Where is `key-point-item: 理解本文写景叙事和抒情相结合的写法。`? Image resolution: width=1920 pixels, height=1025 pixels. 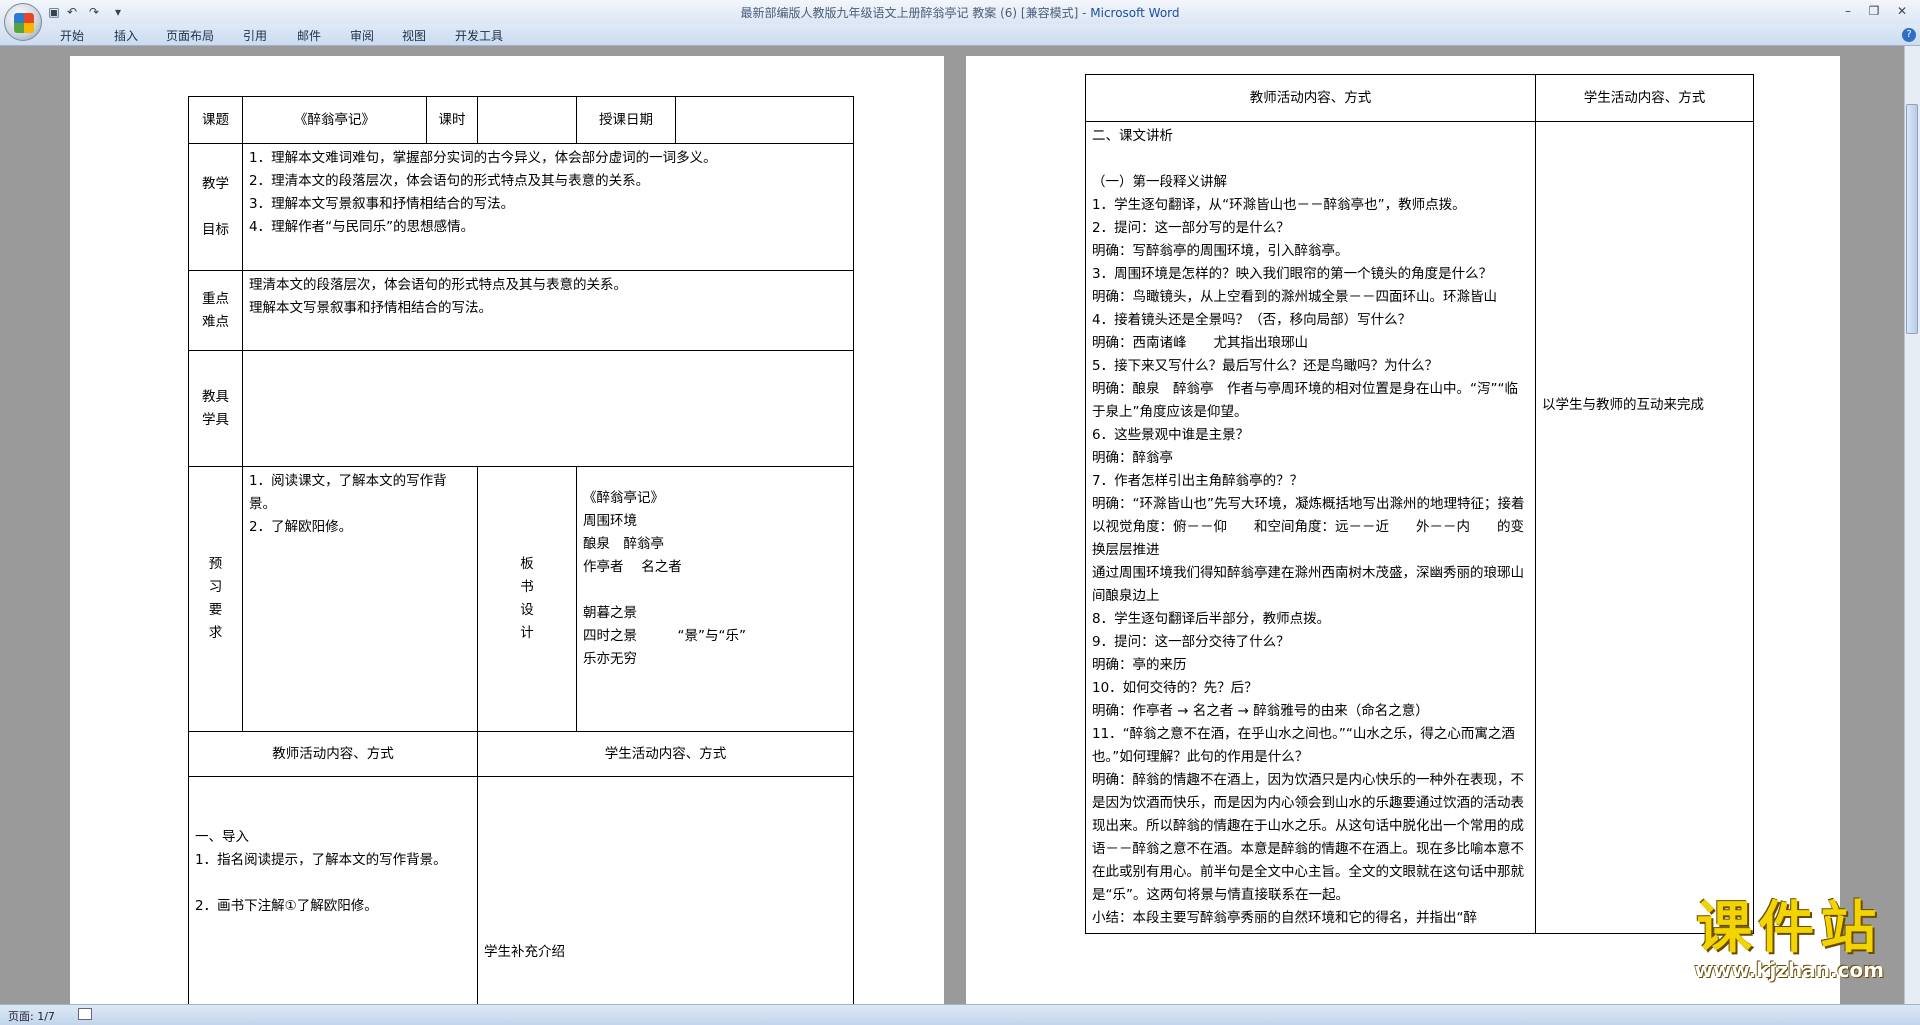
key-point-item: 理解本文写景叙事和抒情相结合的写法。 is located at coordinates (370, 308).